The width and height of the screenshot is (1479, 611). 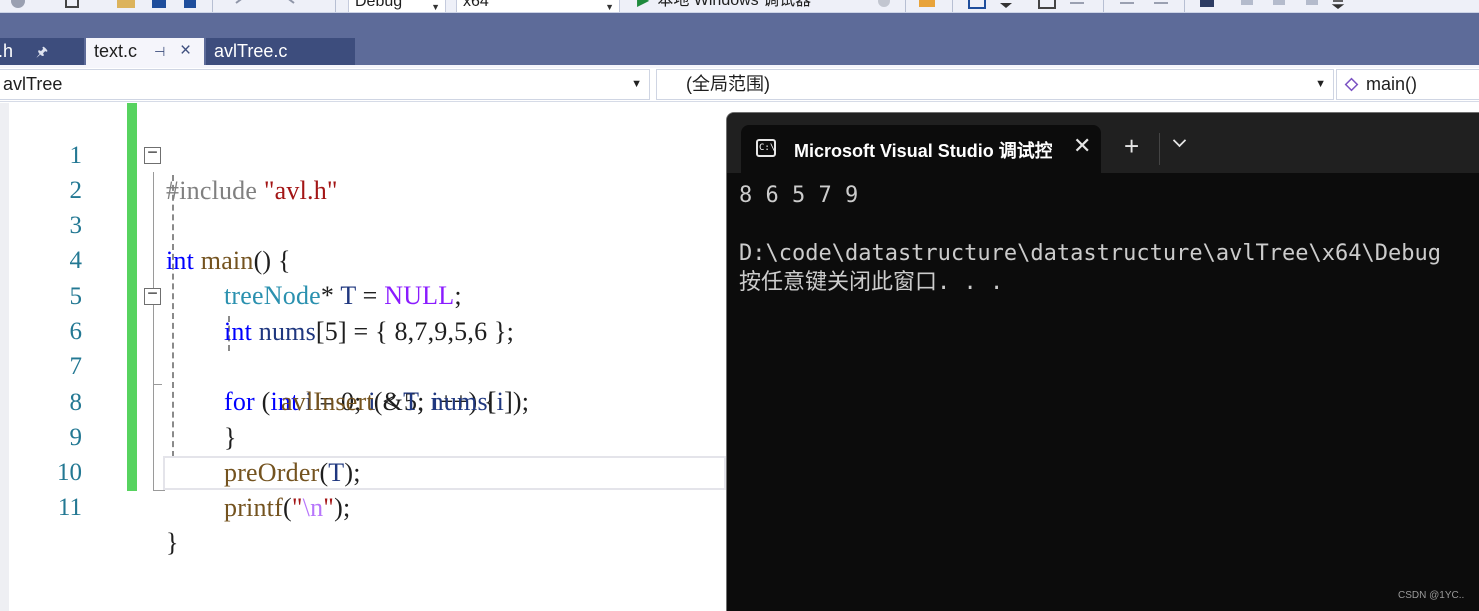 I want to click on configuration-value: Debug, so click(x=379, y=5).